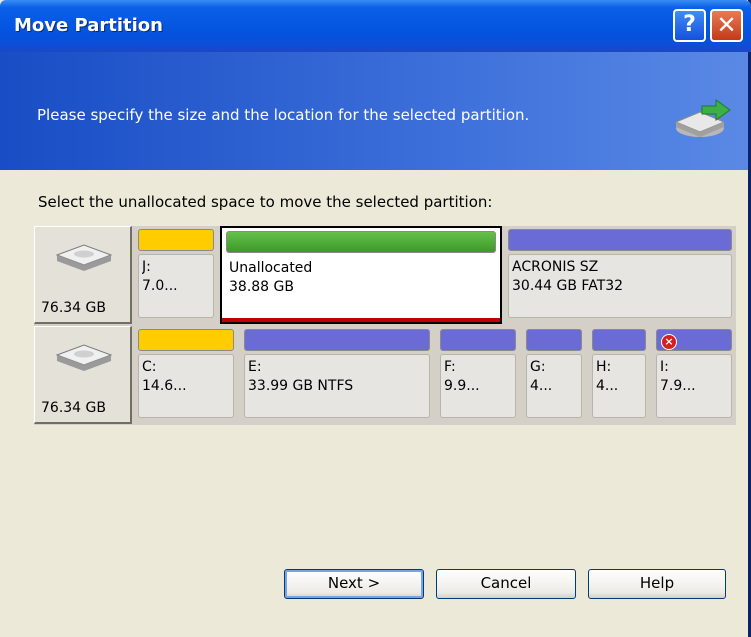 The height and width of the screenshot is (637, 751). Describe the element at coordinates (375, 26) in the screenshot. I see `title-bar: Move Partition ? ✕` at that location.